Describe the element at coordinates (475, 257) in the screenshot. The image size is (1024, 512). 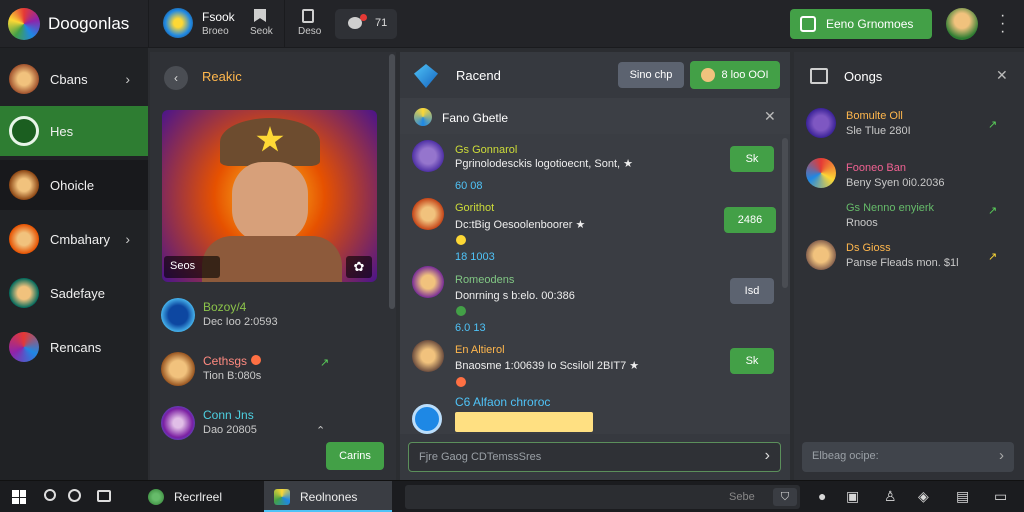
I see `message-meta: 18 1003` at that location.